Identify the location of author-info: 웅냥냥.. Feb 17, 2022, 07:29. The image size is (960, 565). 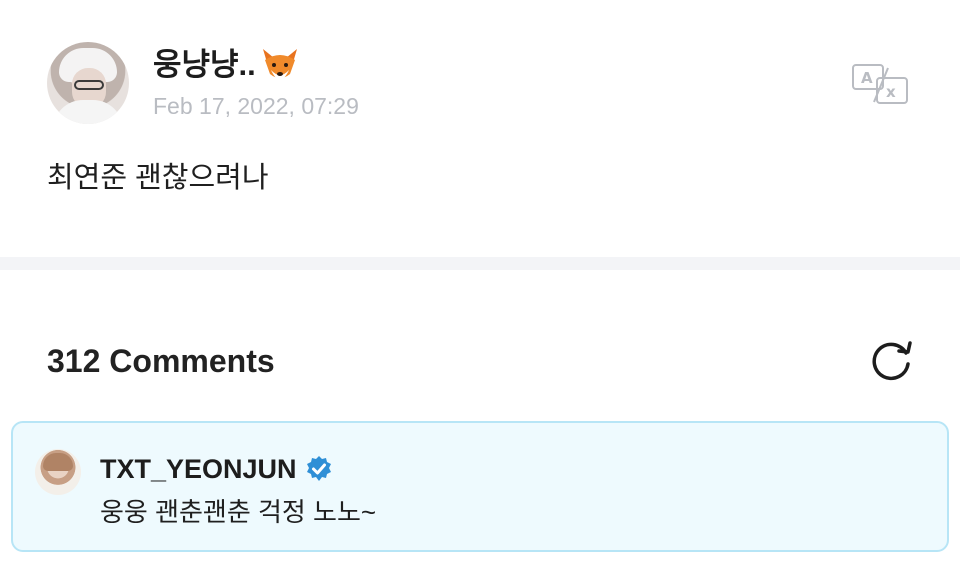
(256, 83).